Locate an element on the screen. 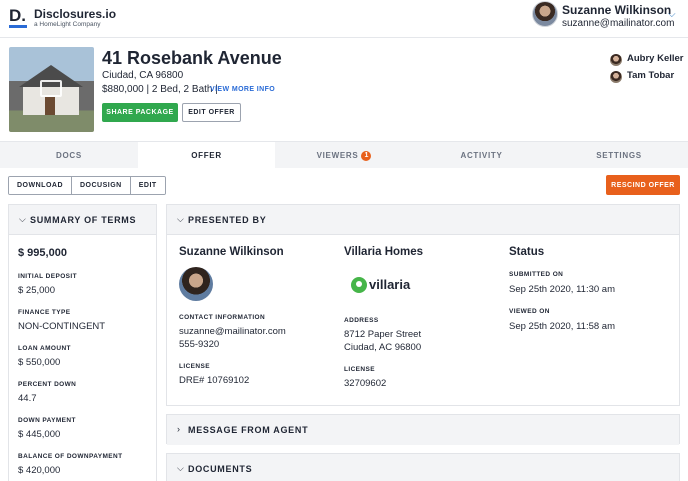 Image resolution: width=688 pixels, height=481 pixels. brokerage-name: Villaria Homes is located at coordinates (384, 252).